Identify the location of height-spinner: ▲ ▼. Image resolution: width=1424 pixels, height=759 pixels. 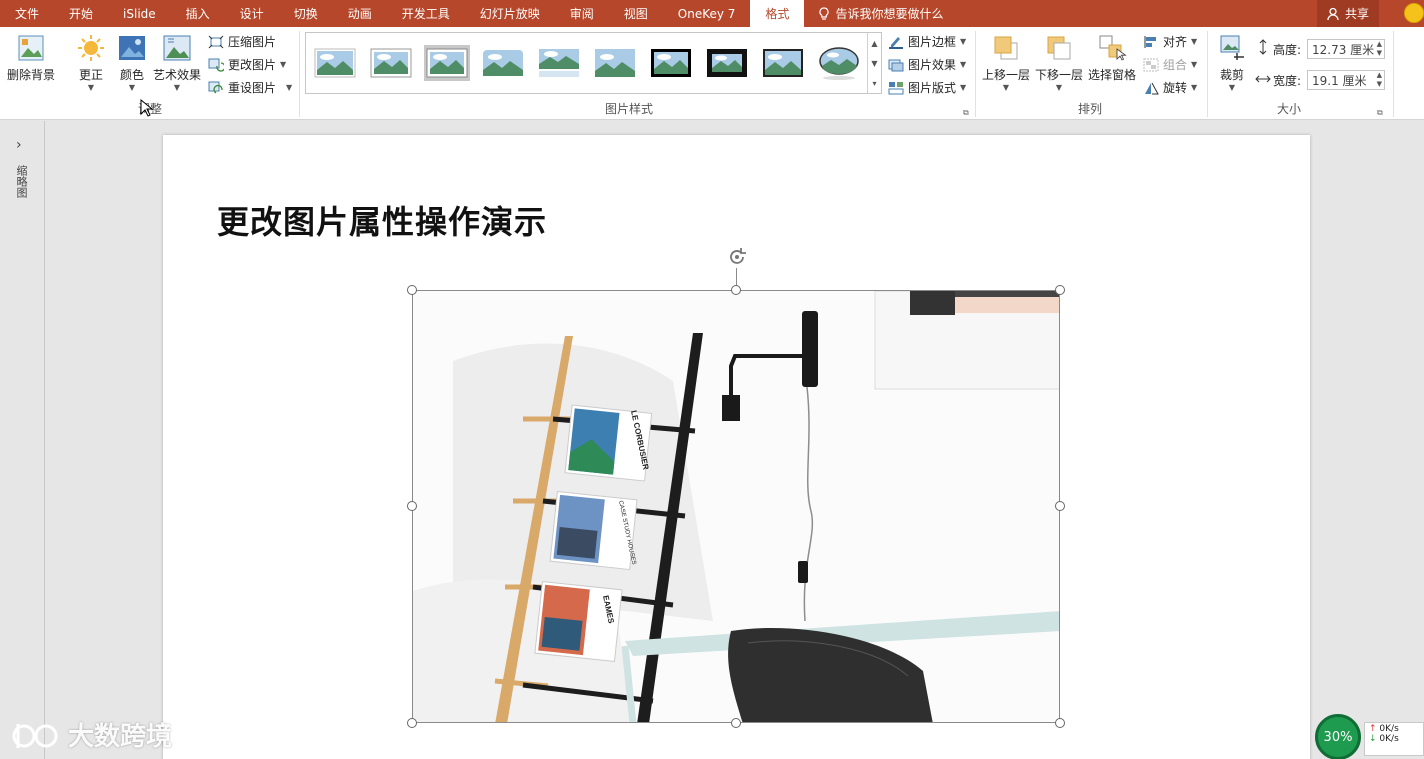
(1379, 49).